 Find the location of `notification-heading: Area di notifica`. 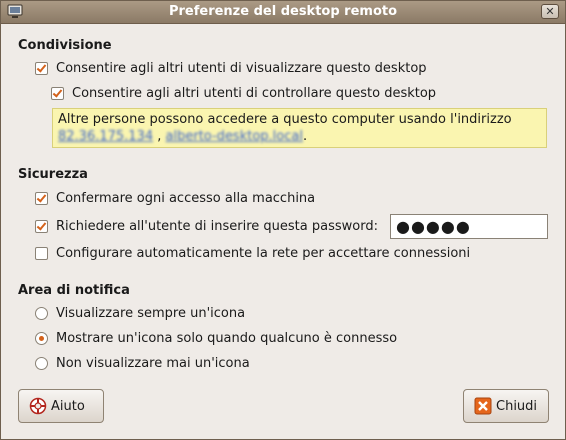

notification-heading: Area di notifica is located at coordinates (74, 290).